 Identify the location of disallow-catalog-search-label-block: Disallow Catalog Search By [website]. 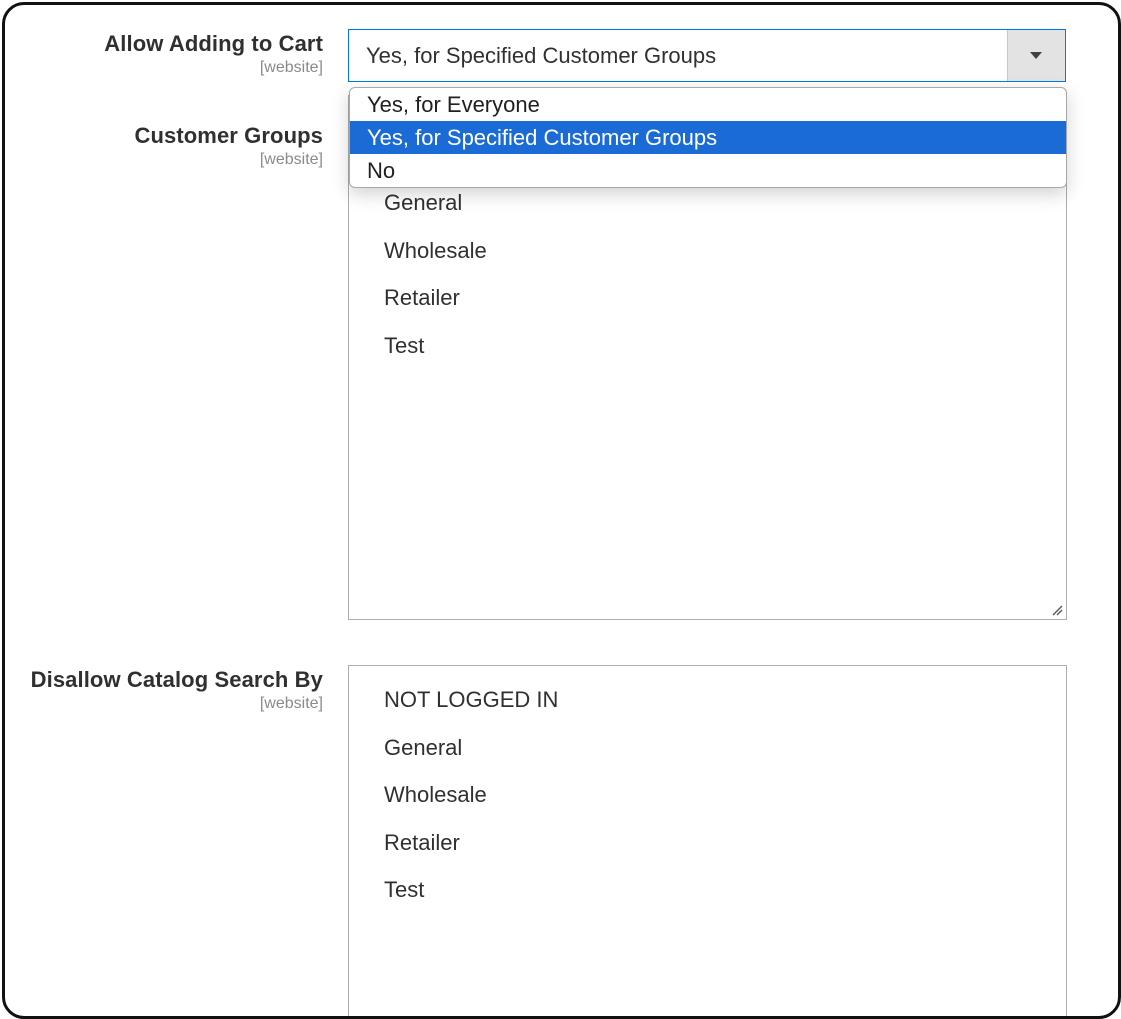
(177, 690).